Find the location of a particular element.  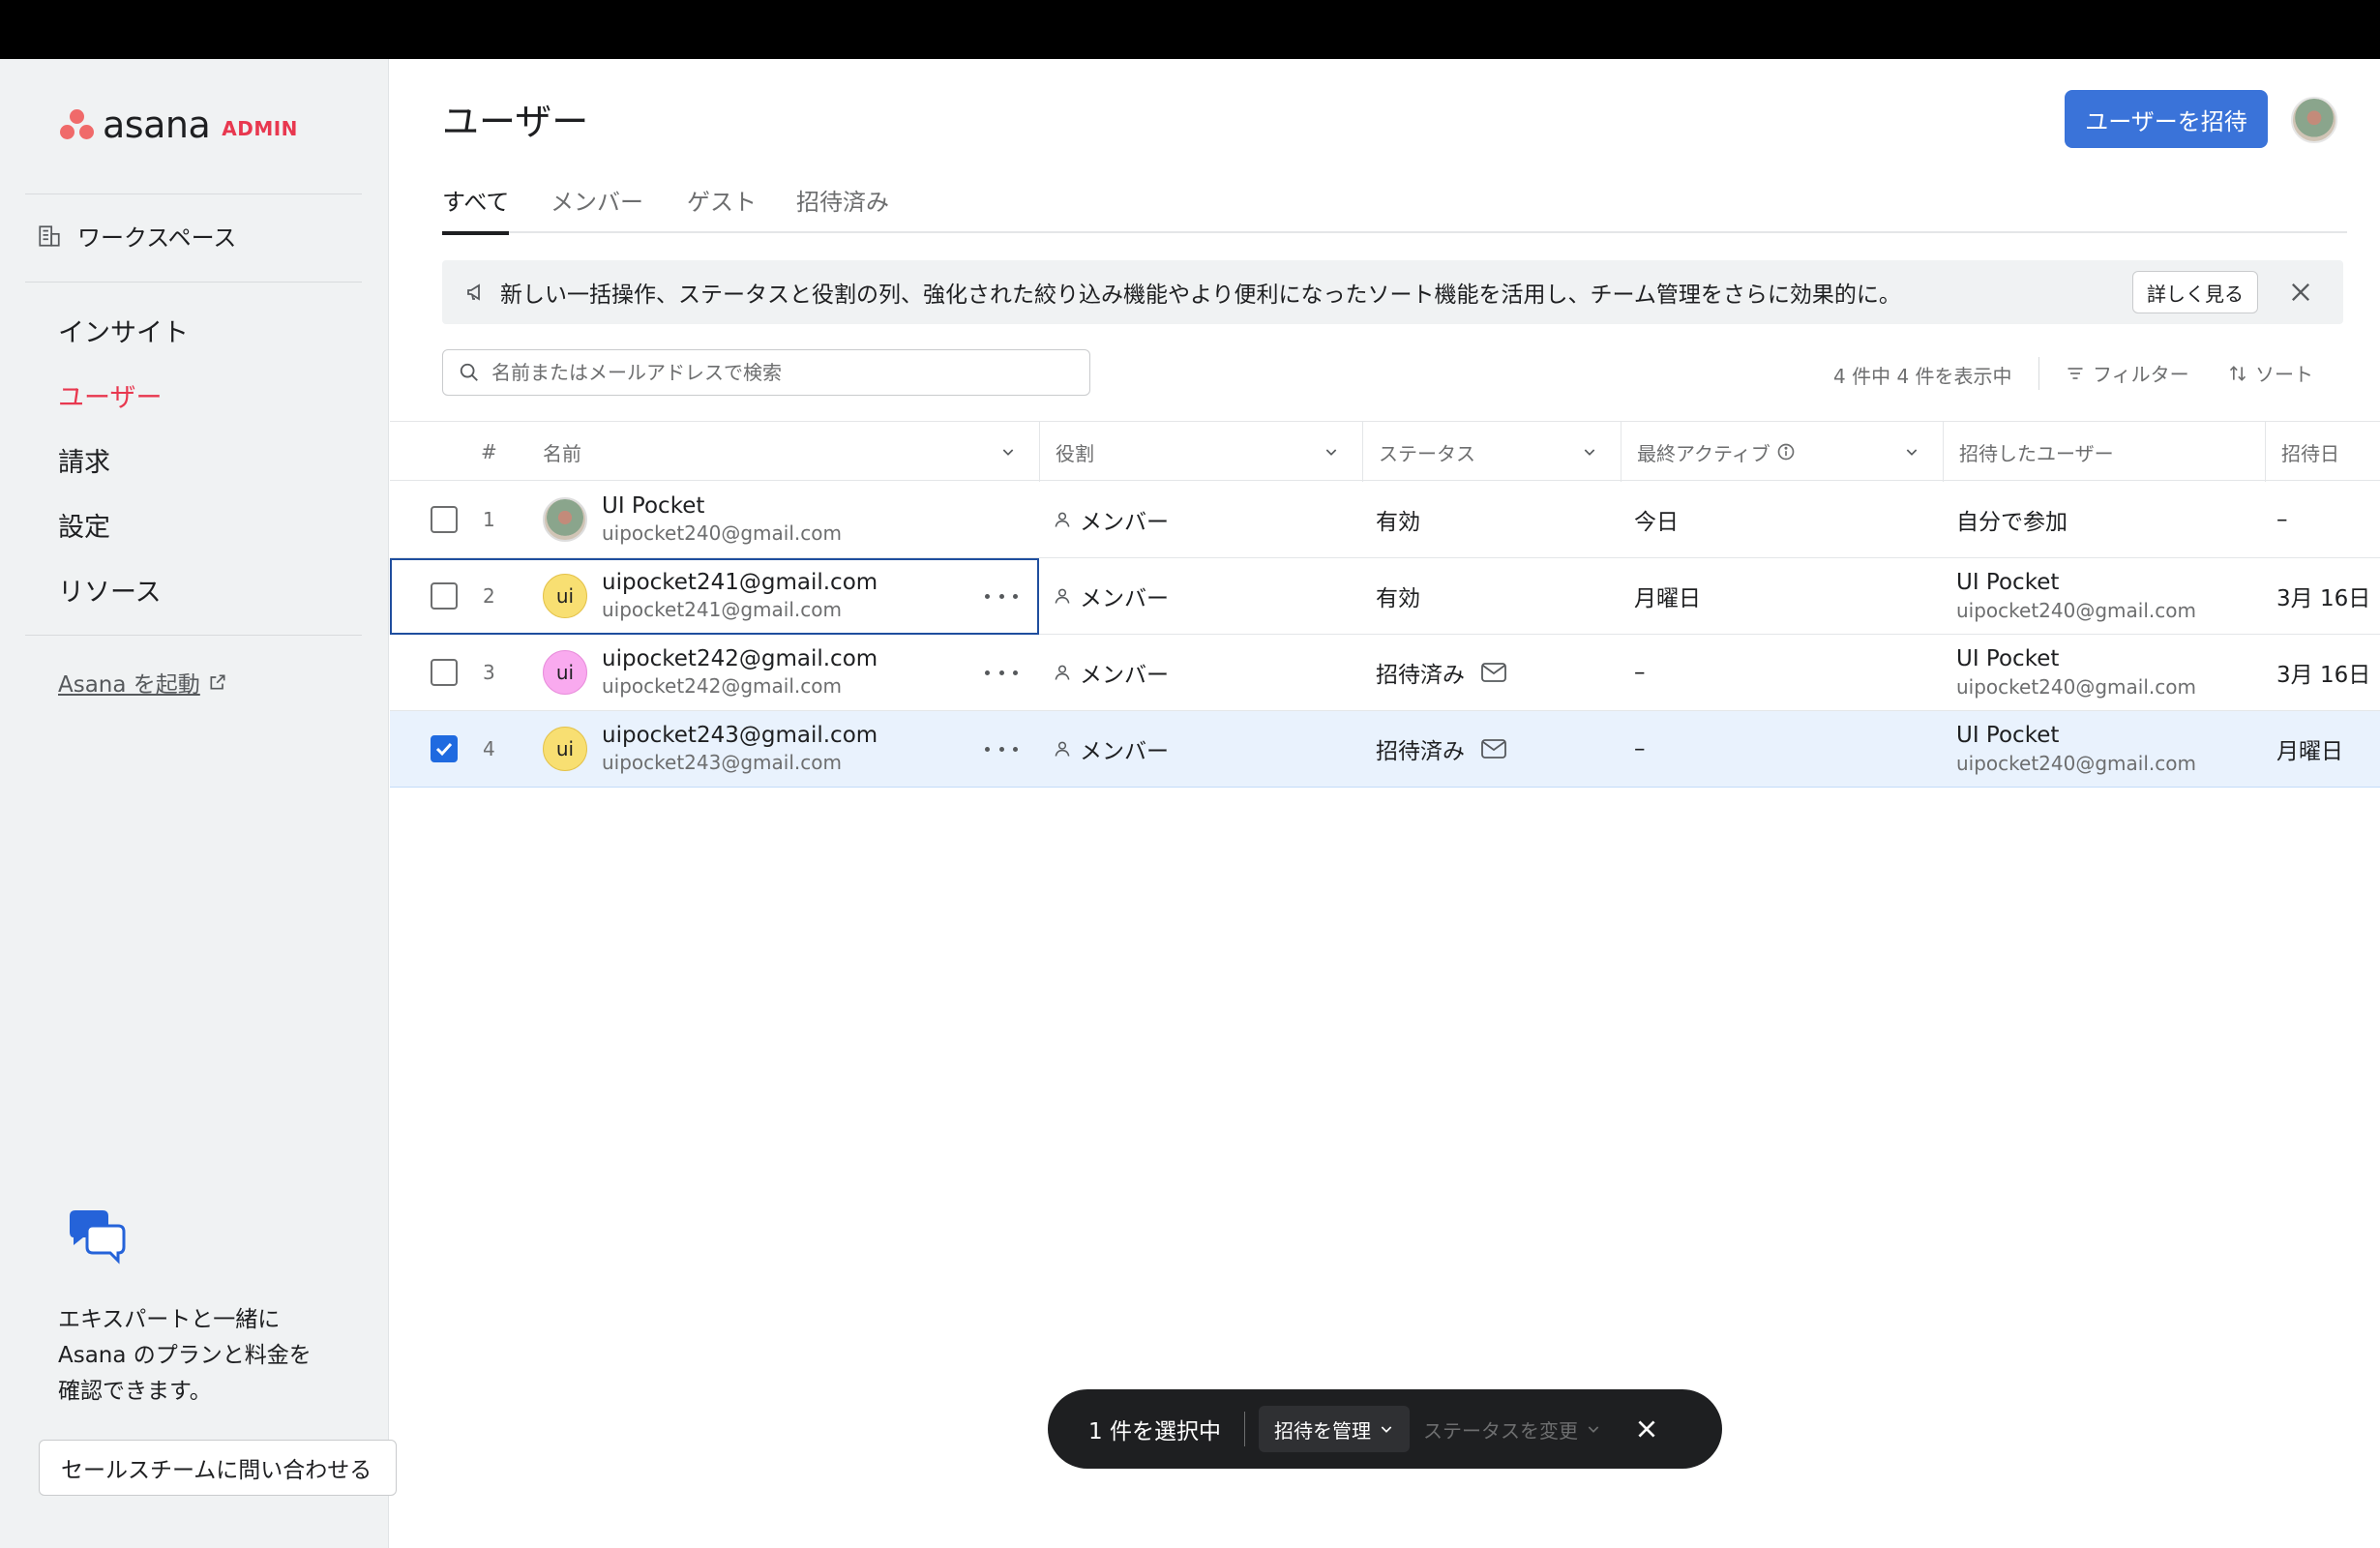

contact-sales-button: セールスチームに問い合わせる is located at coordinates (218, 1468).